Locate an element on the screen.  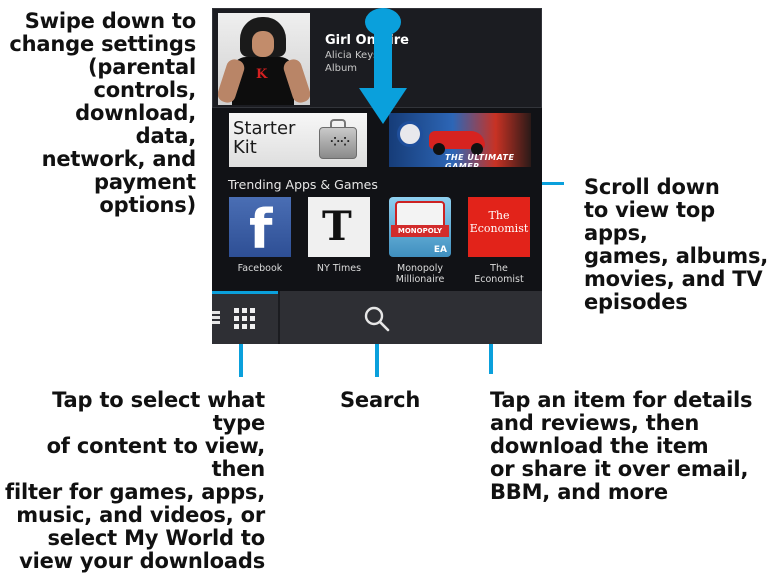
briefcase-icon: ⁘⁘ is located at coordinates (338, 139).